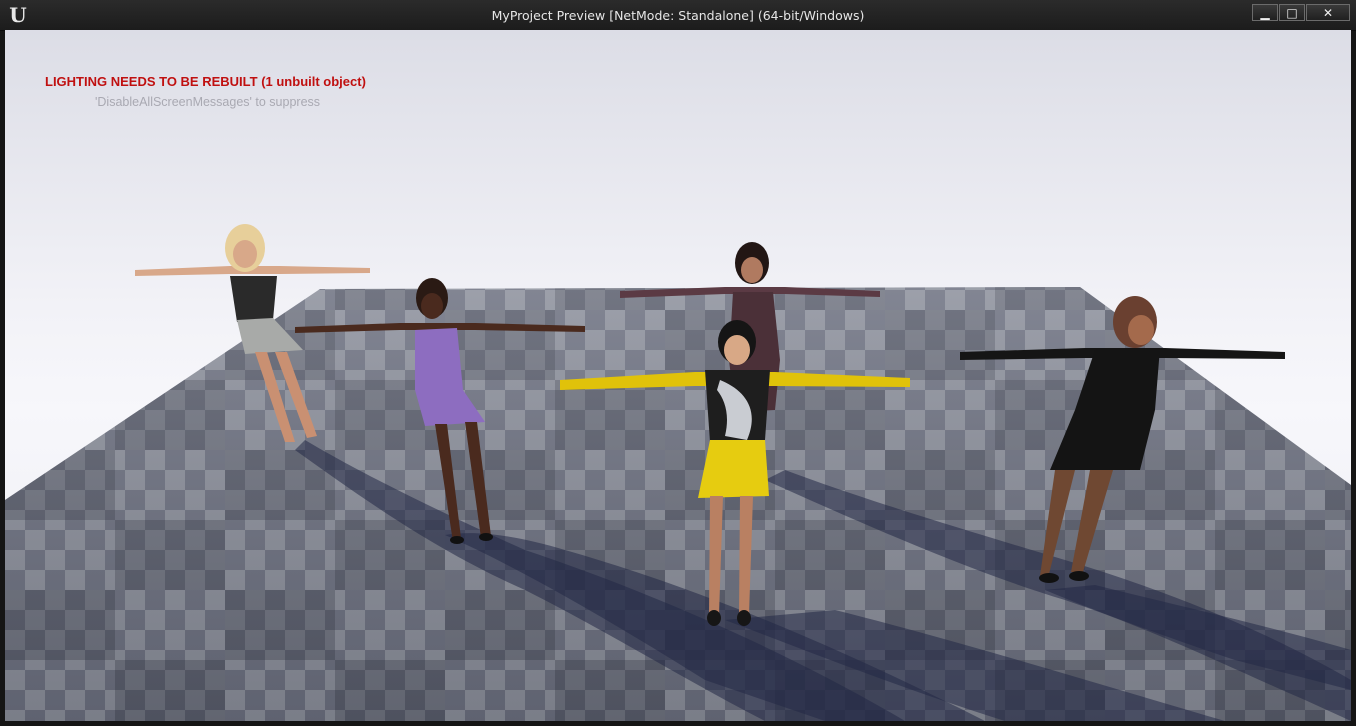 The image size is (1356, 726). Describe the element at coordinates (18, 15) in the screenshot. I see `unreal-engine-logo-icon: U` at that location.